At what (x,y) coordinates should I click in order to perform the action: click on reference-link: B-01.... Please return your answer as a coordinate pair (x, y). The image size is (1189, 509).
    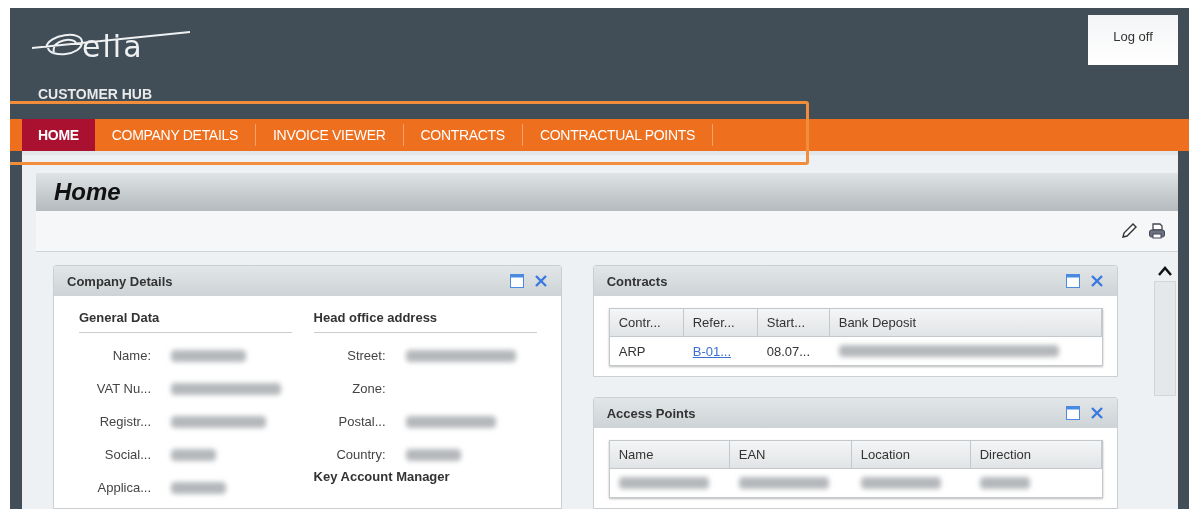
    Looking at the image, I should click on (711, 351).